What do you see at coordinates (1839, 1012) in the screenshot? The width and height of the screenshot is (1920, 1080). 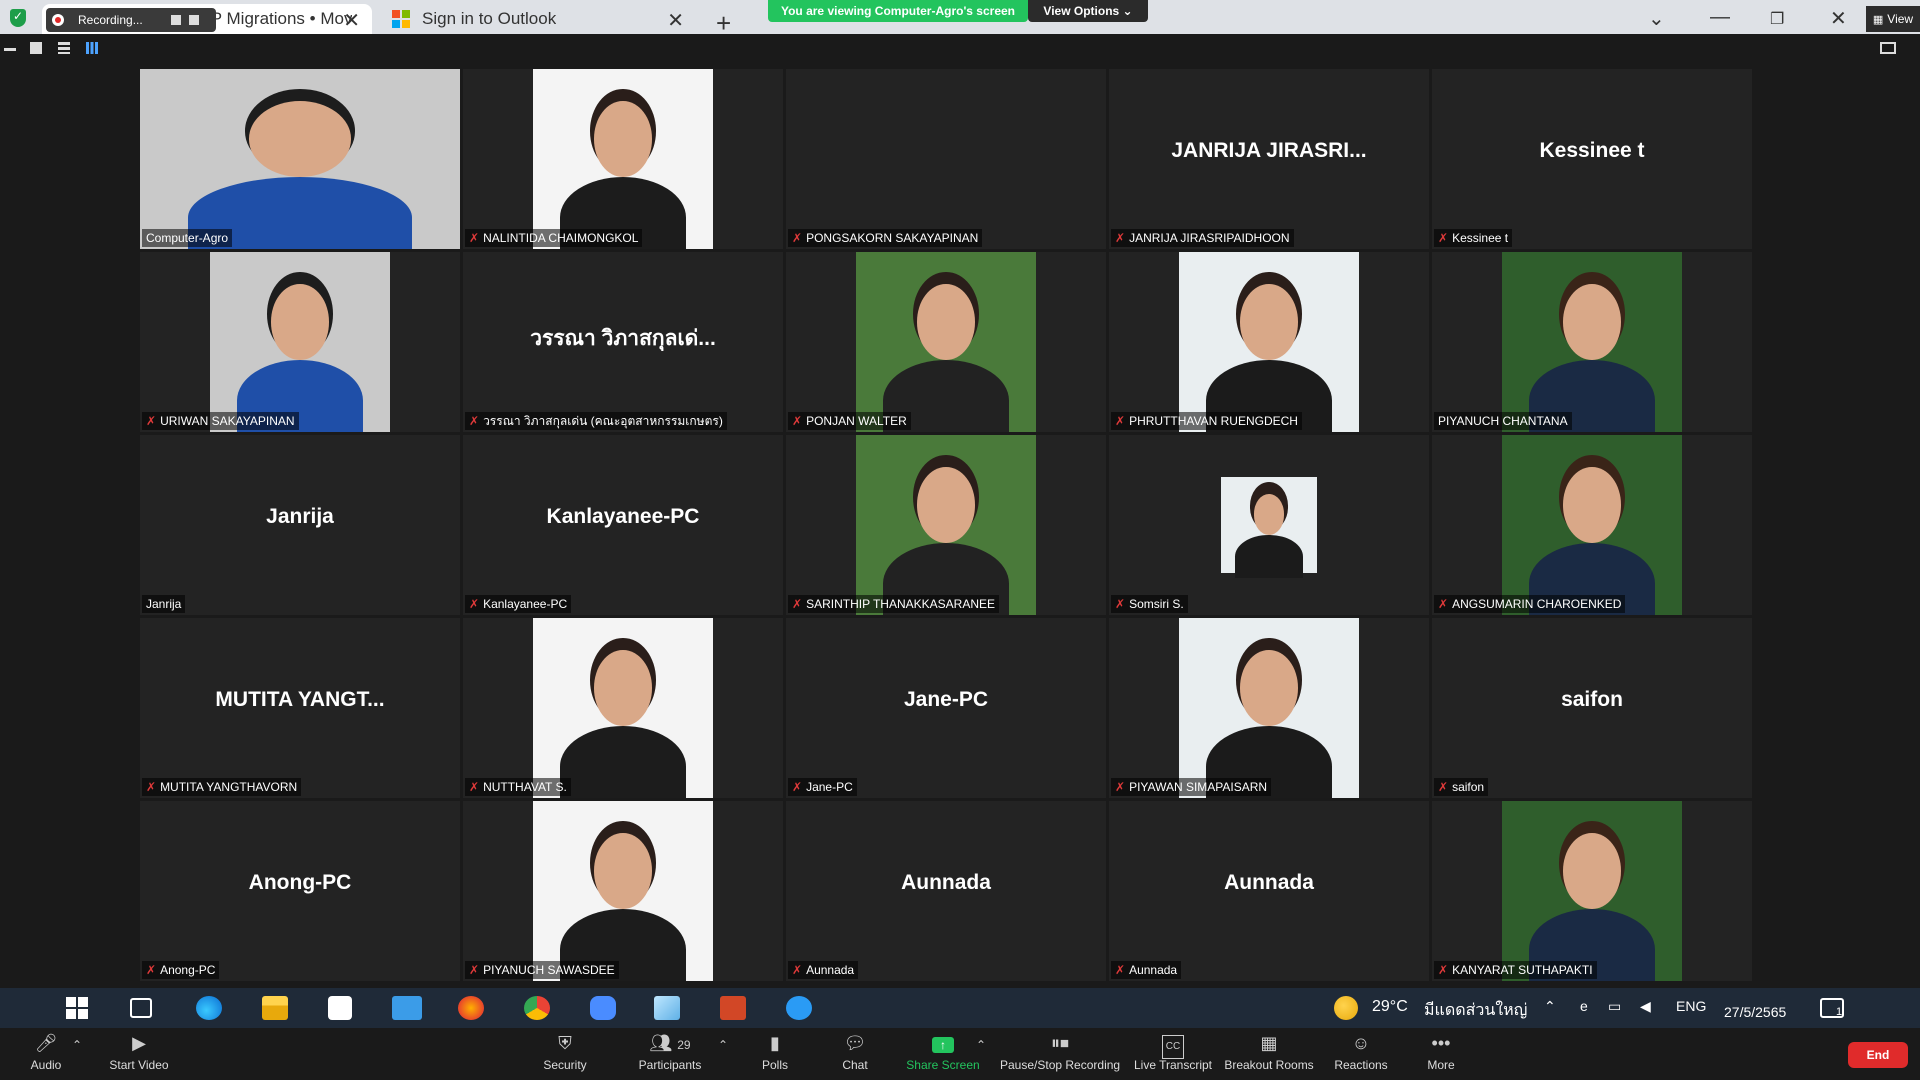 I see `notification-count: 1` at bounding box center [1839, 1012].